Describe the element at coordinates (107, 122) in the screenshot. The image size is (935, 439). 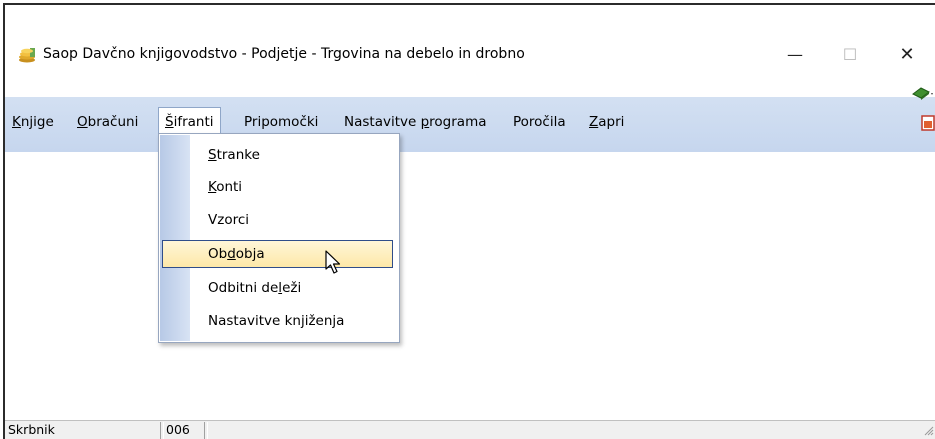
I see `menu-obracuni: Obračuni` at that location.